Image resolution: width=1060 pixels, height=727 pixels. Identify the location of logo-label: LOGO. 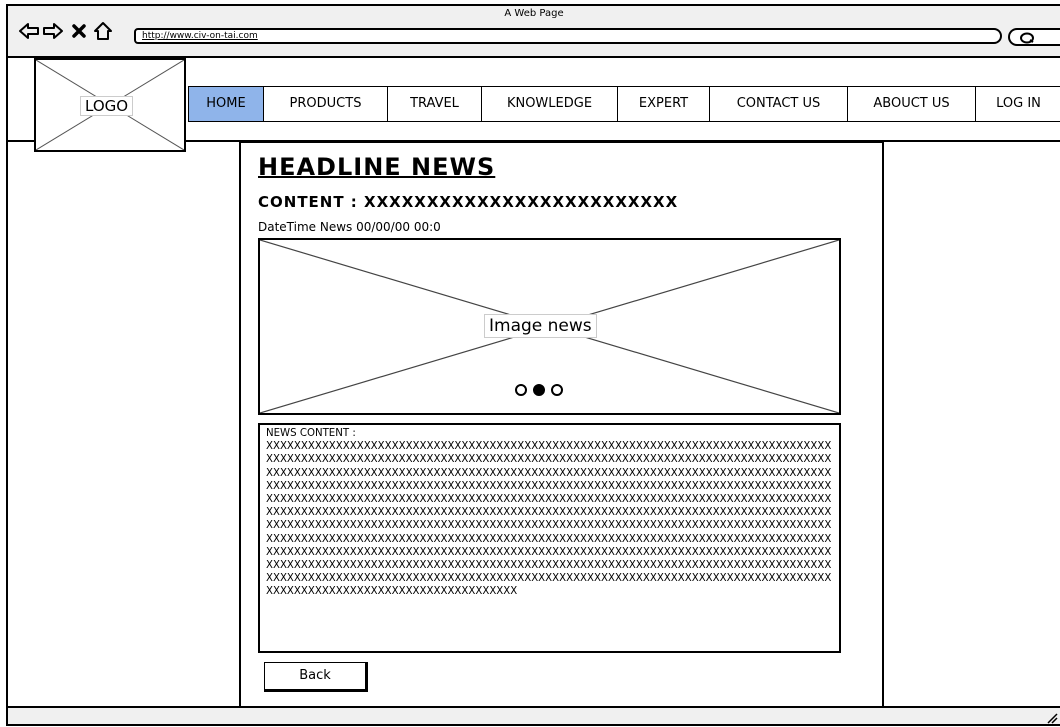
(107, 106).